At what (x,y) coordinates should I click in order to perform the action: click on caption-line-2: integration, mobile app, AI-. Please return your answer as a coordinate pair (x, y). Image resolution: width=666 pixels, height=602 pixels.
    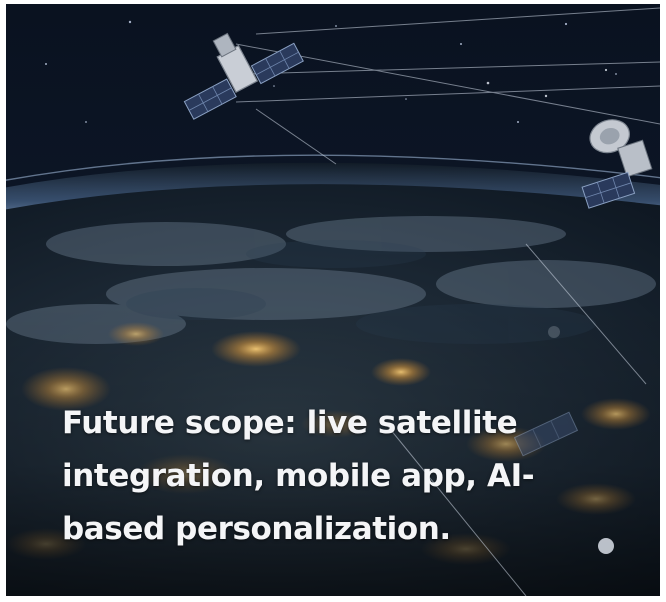
    Looking at the image, I should click on (298, 476).